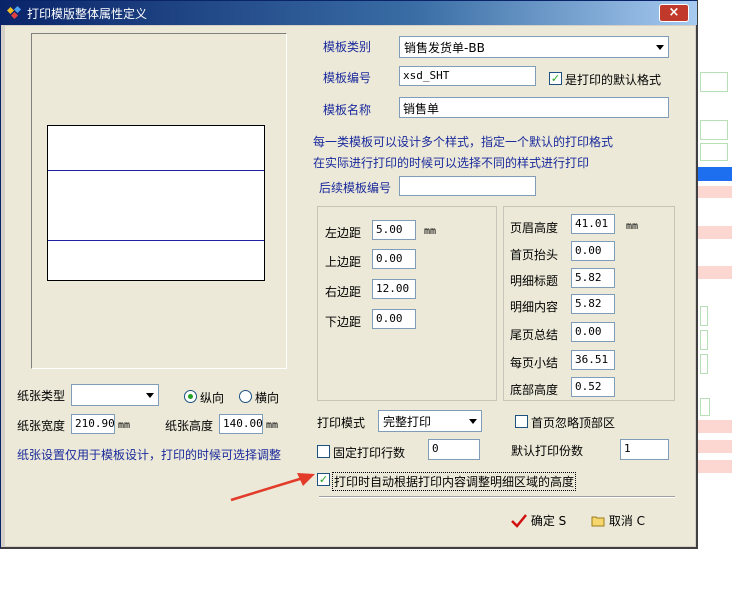 This screenshot has height=597, width=732. What do you see at coordinates (534, 335) in the screenshot?
I see `last-page-summary-label: 尾页总结` at bounding box center [534, 335].